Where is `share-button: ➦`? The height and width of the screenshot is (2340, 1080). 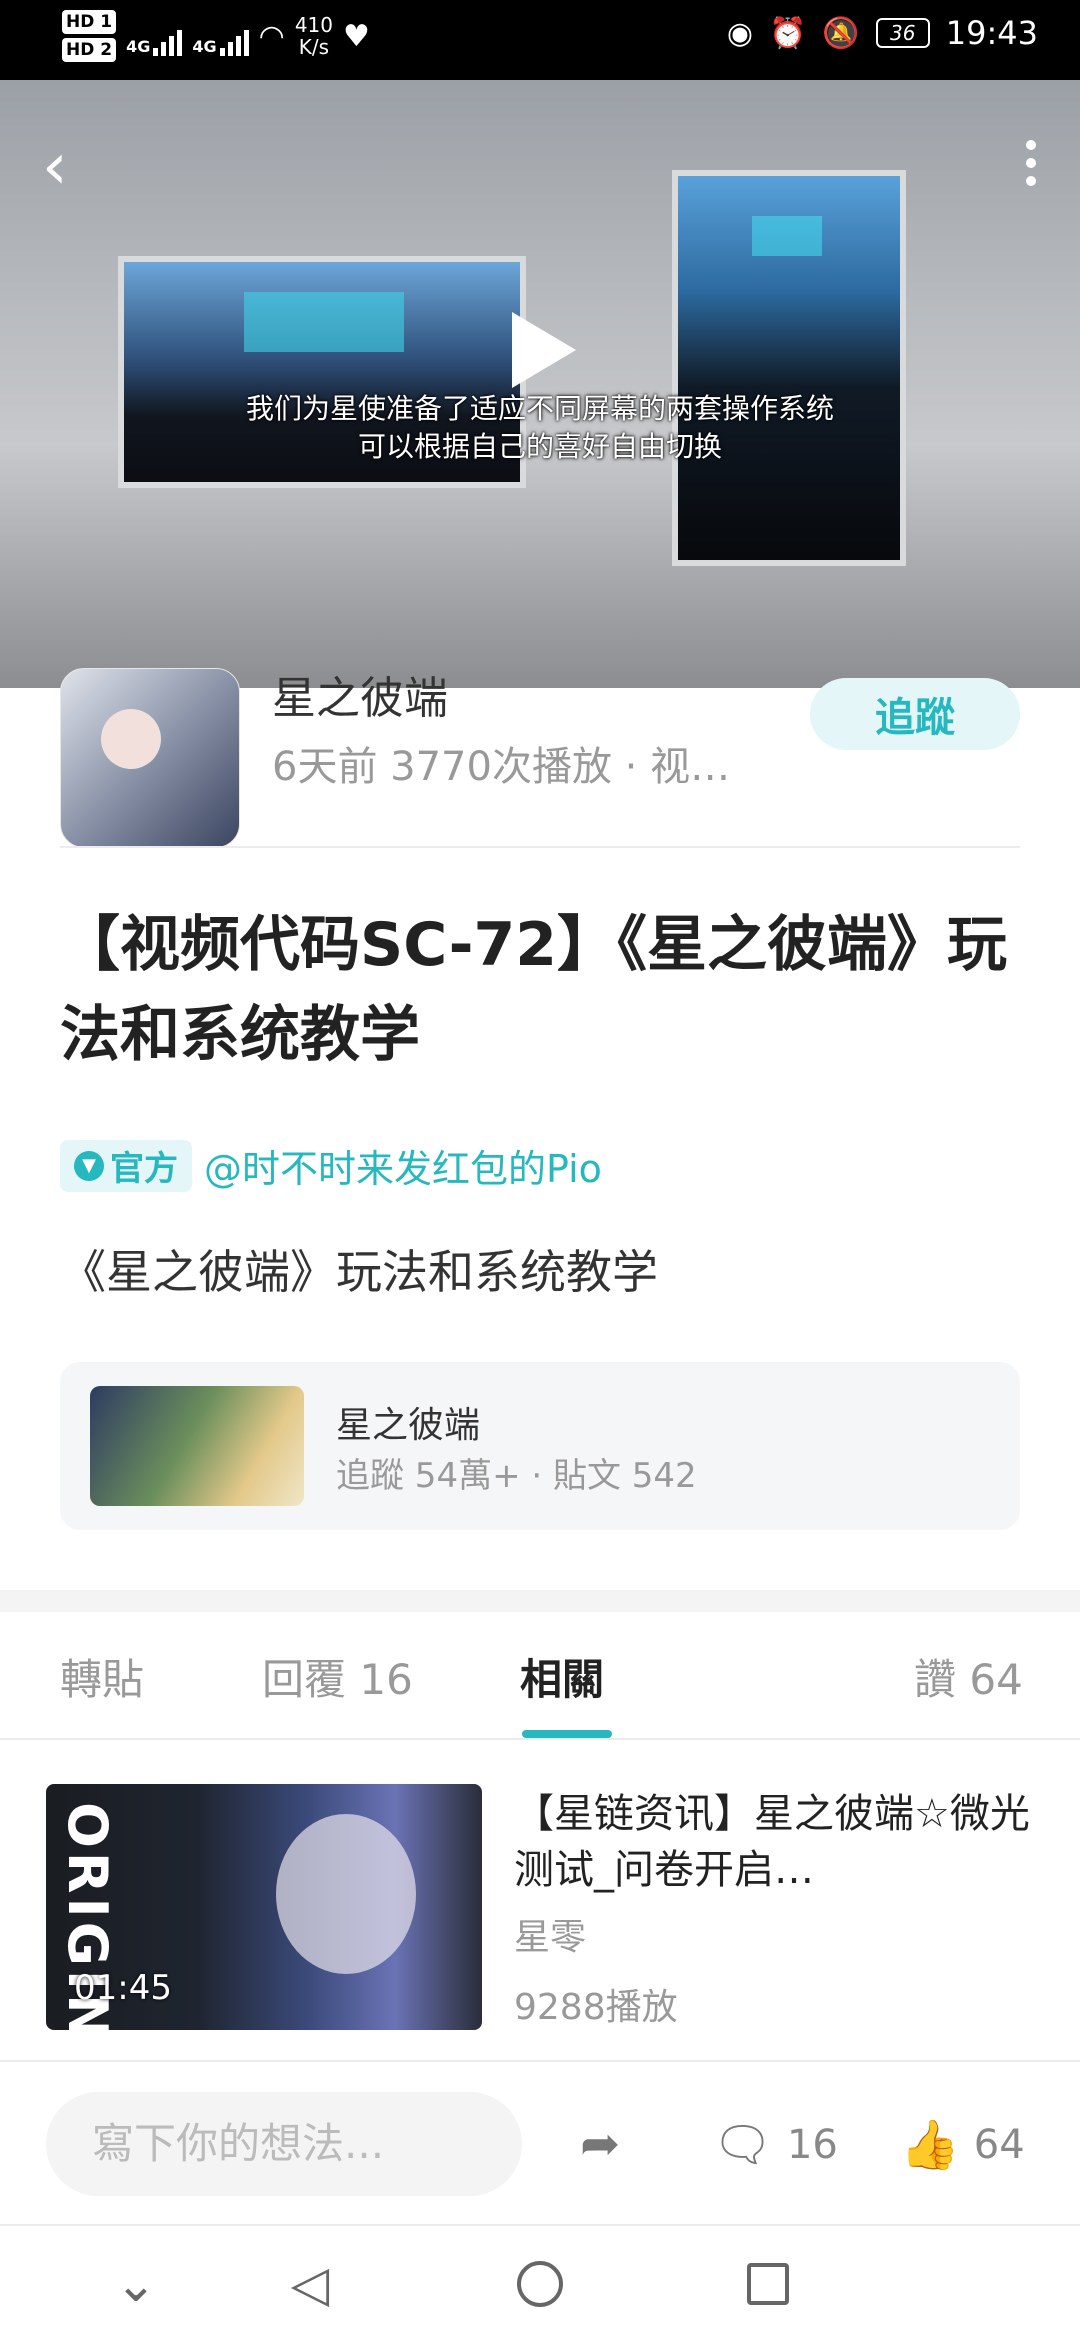
share-button: ➦ is located at coordinates (600, 2144).